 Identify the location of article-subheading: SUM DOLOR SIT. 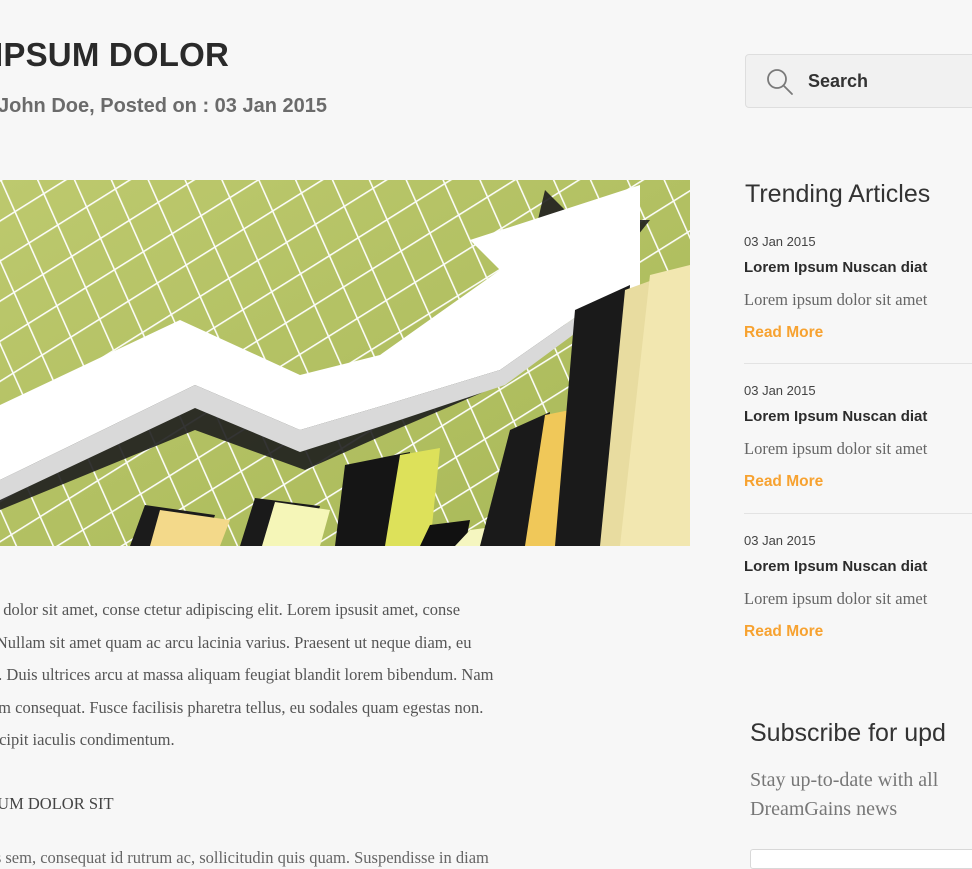
(57, 803).